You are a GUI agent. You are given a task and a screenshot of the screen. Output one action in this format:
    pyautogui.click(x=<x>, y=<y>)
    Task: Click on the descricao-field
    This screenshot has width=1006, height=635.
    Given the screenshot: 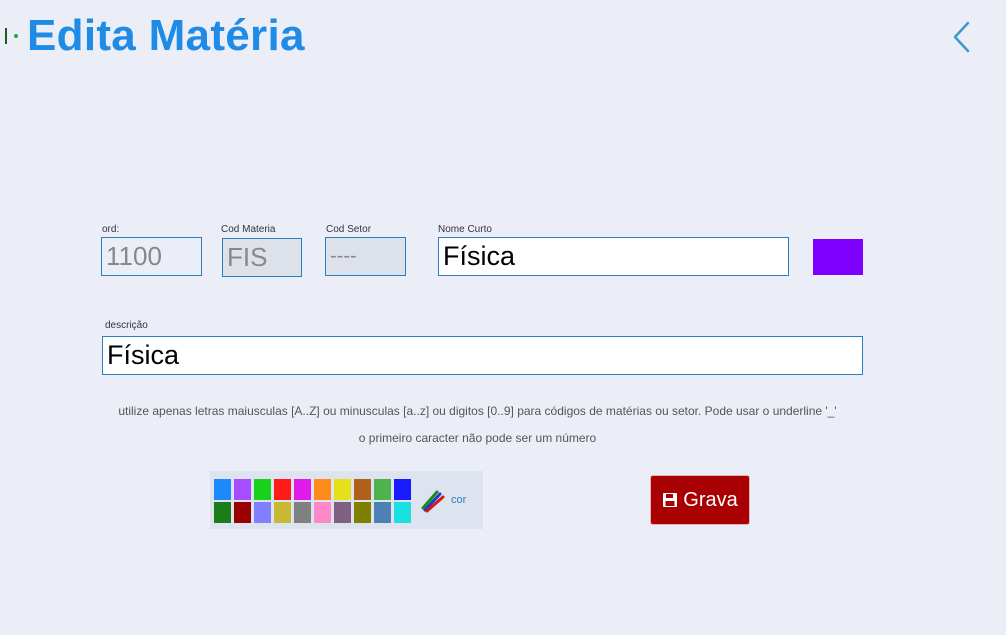 What is the action you would take?
    pyautogui.click(x=482, y=355)
    